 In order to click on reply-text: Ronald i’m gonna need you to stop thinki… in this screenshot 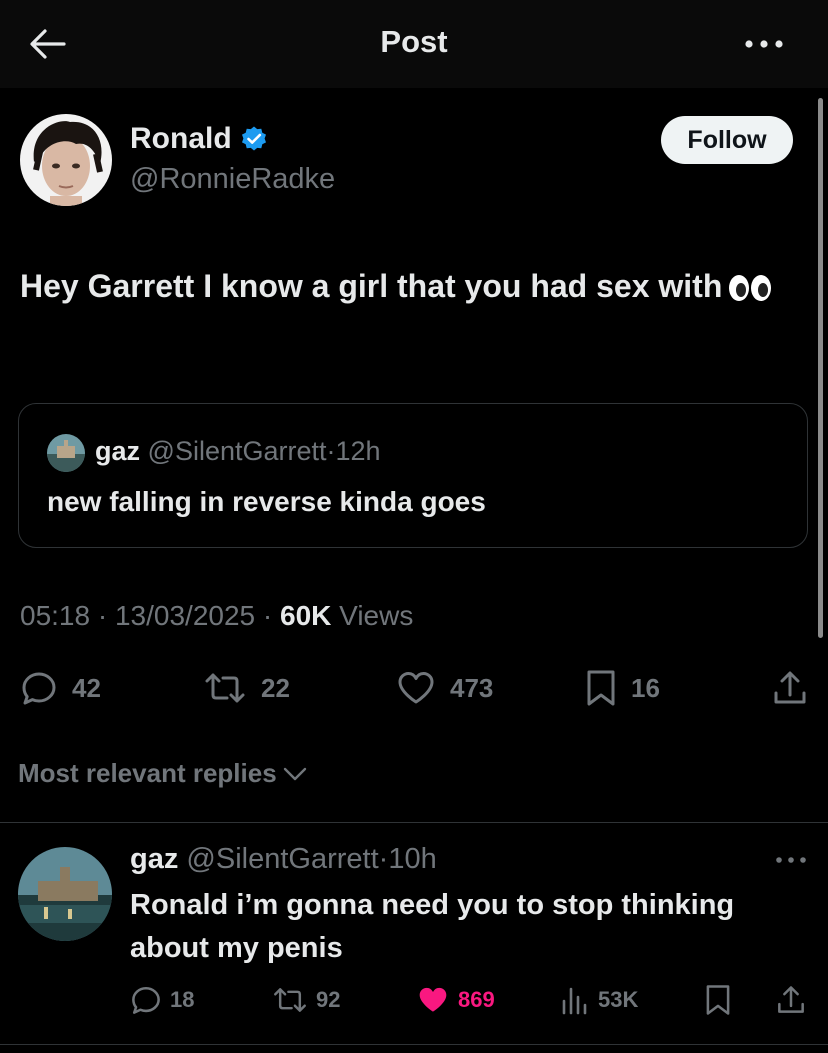, I will do `click(432, 926)`.